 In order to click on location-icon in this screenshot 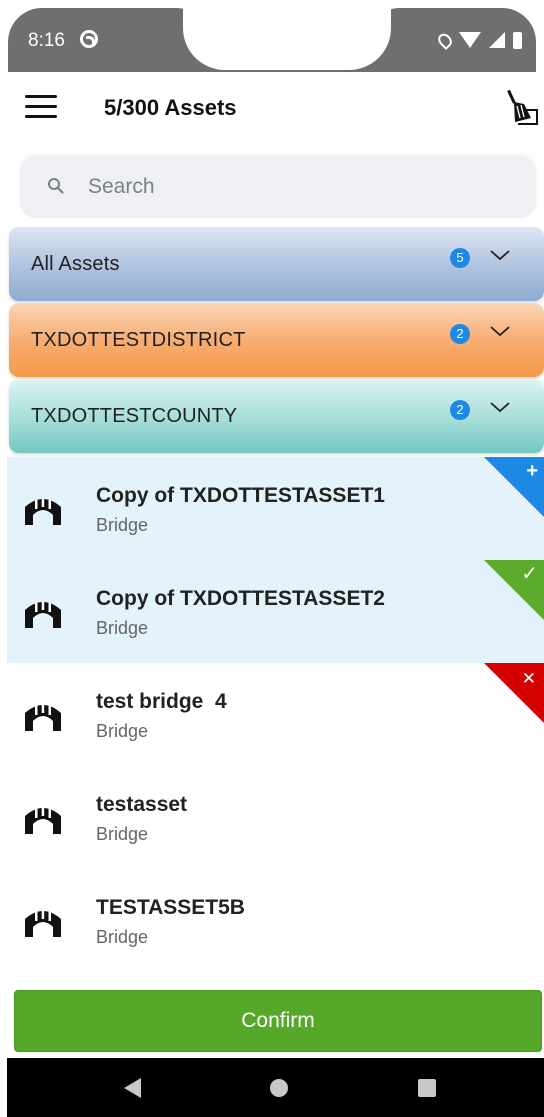, I will do `click(445, 40)`.